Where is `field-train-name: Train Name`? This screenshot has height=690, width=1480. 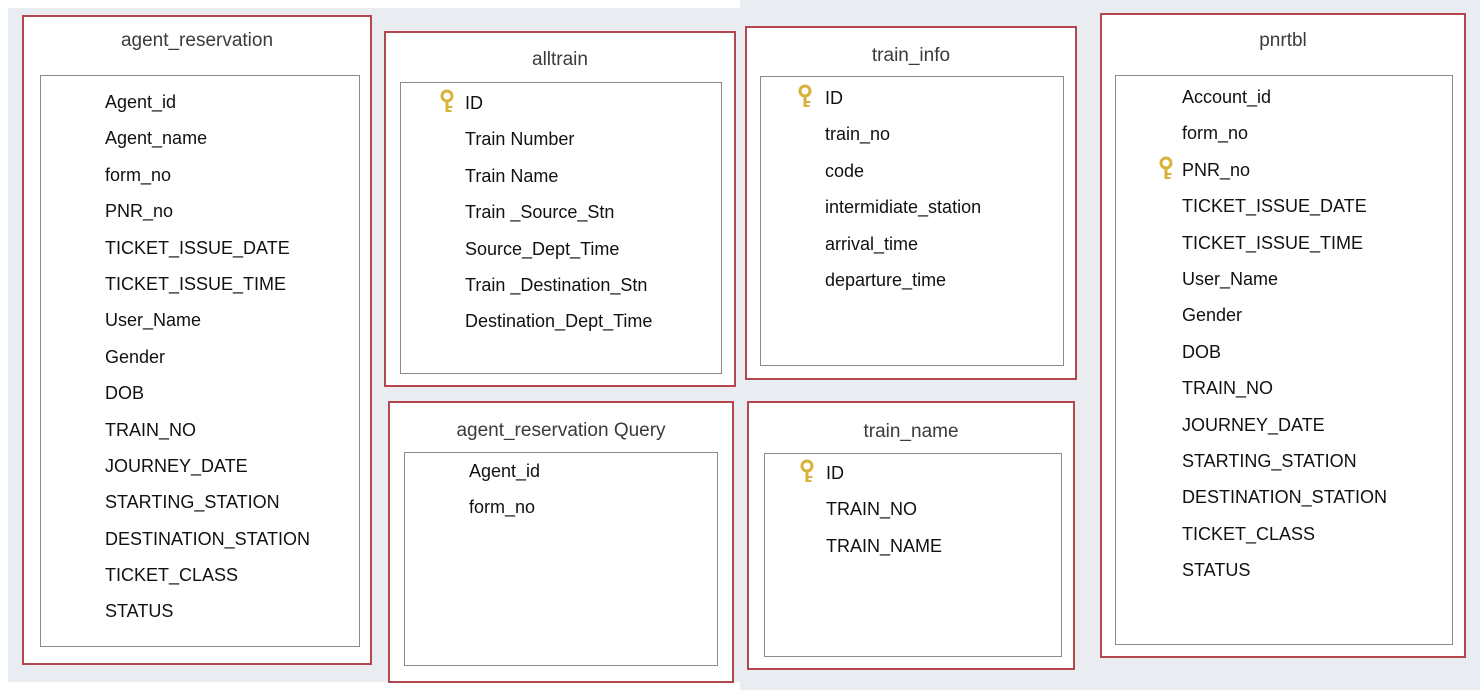 field-train-name: Train Name is located at coordinates (561, 176).